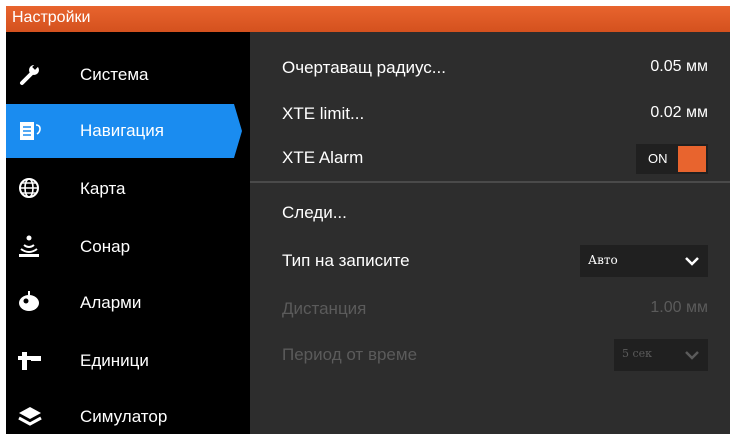  What do you see at coordinates (30, 416) in the screenshot?
I see `layers-icon` at bounding box center [30, 416].